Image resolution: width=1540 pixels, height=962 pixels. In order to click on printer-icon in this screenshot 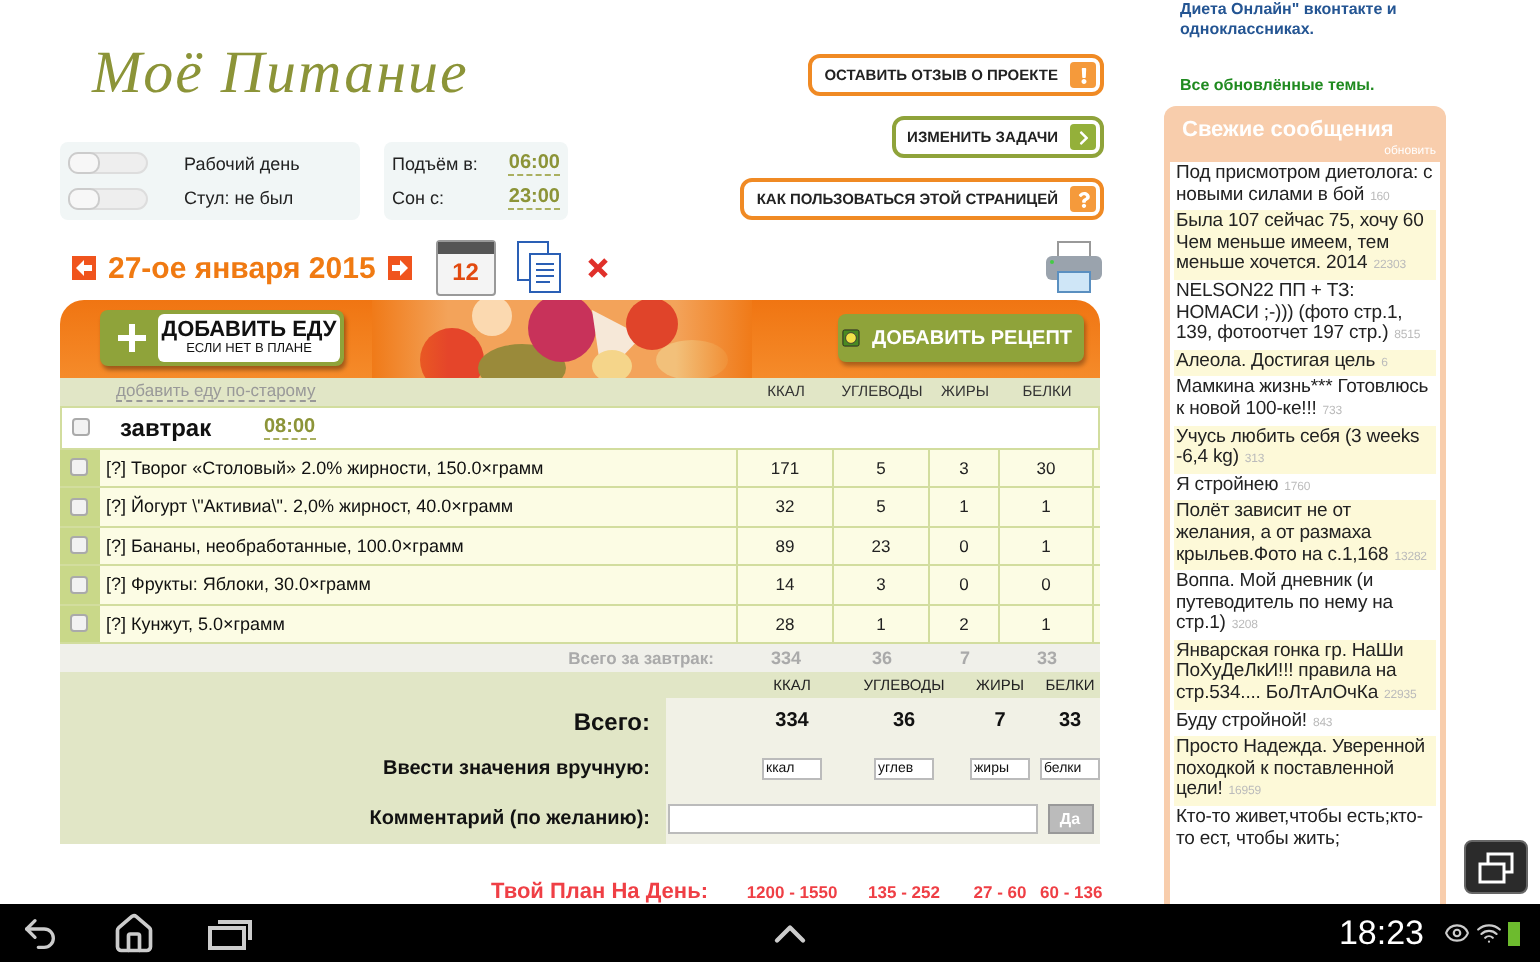, I will do `click(1074, 267)`.